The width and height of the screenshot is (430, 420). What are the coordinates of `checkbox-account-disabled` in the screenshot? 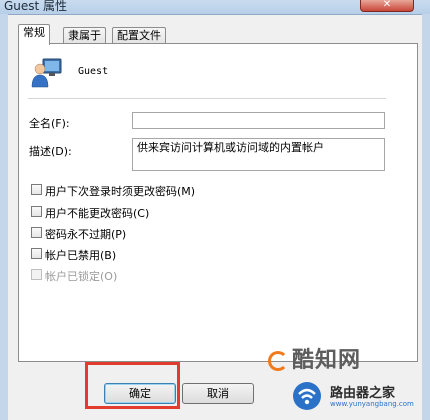 It's located at (36, 253).